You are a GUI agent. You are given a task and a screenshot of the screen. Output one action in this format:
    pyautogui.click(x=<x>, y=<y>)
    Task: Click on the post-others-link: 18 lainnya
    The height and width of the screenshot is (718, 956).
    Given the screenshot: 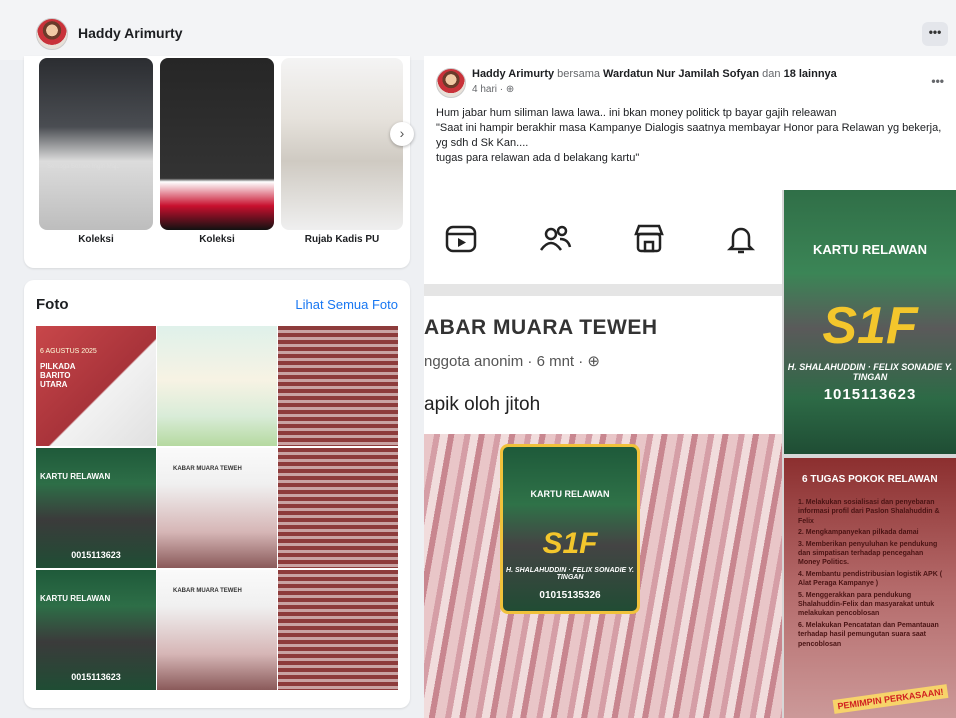 What is the action you would take?
    pyautogui.click(x=810, y=74)
    